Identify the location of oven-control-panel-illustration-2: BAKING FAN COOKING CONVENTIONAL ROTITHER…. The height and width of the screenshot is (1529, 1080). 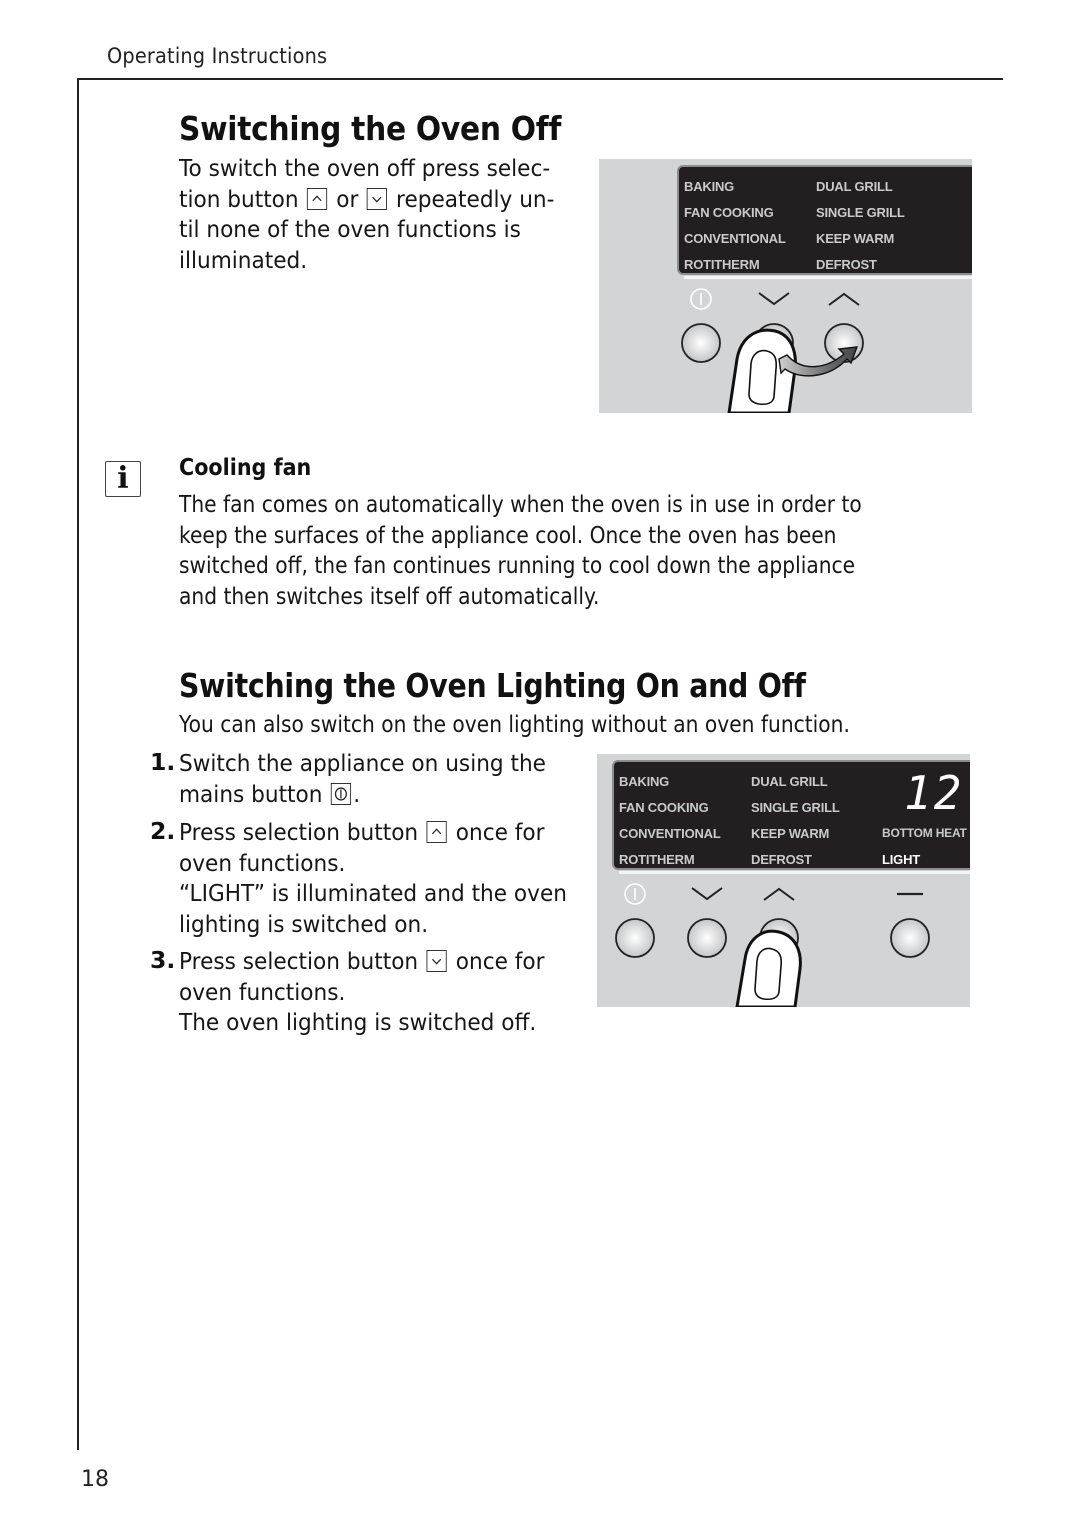
(783, 880).